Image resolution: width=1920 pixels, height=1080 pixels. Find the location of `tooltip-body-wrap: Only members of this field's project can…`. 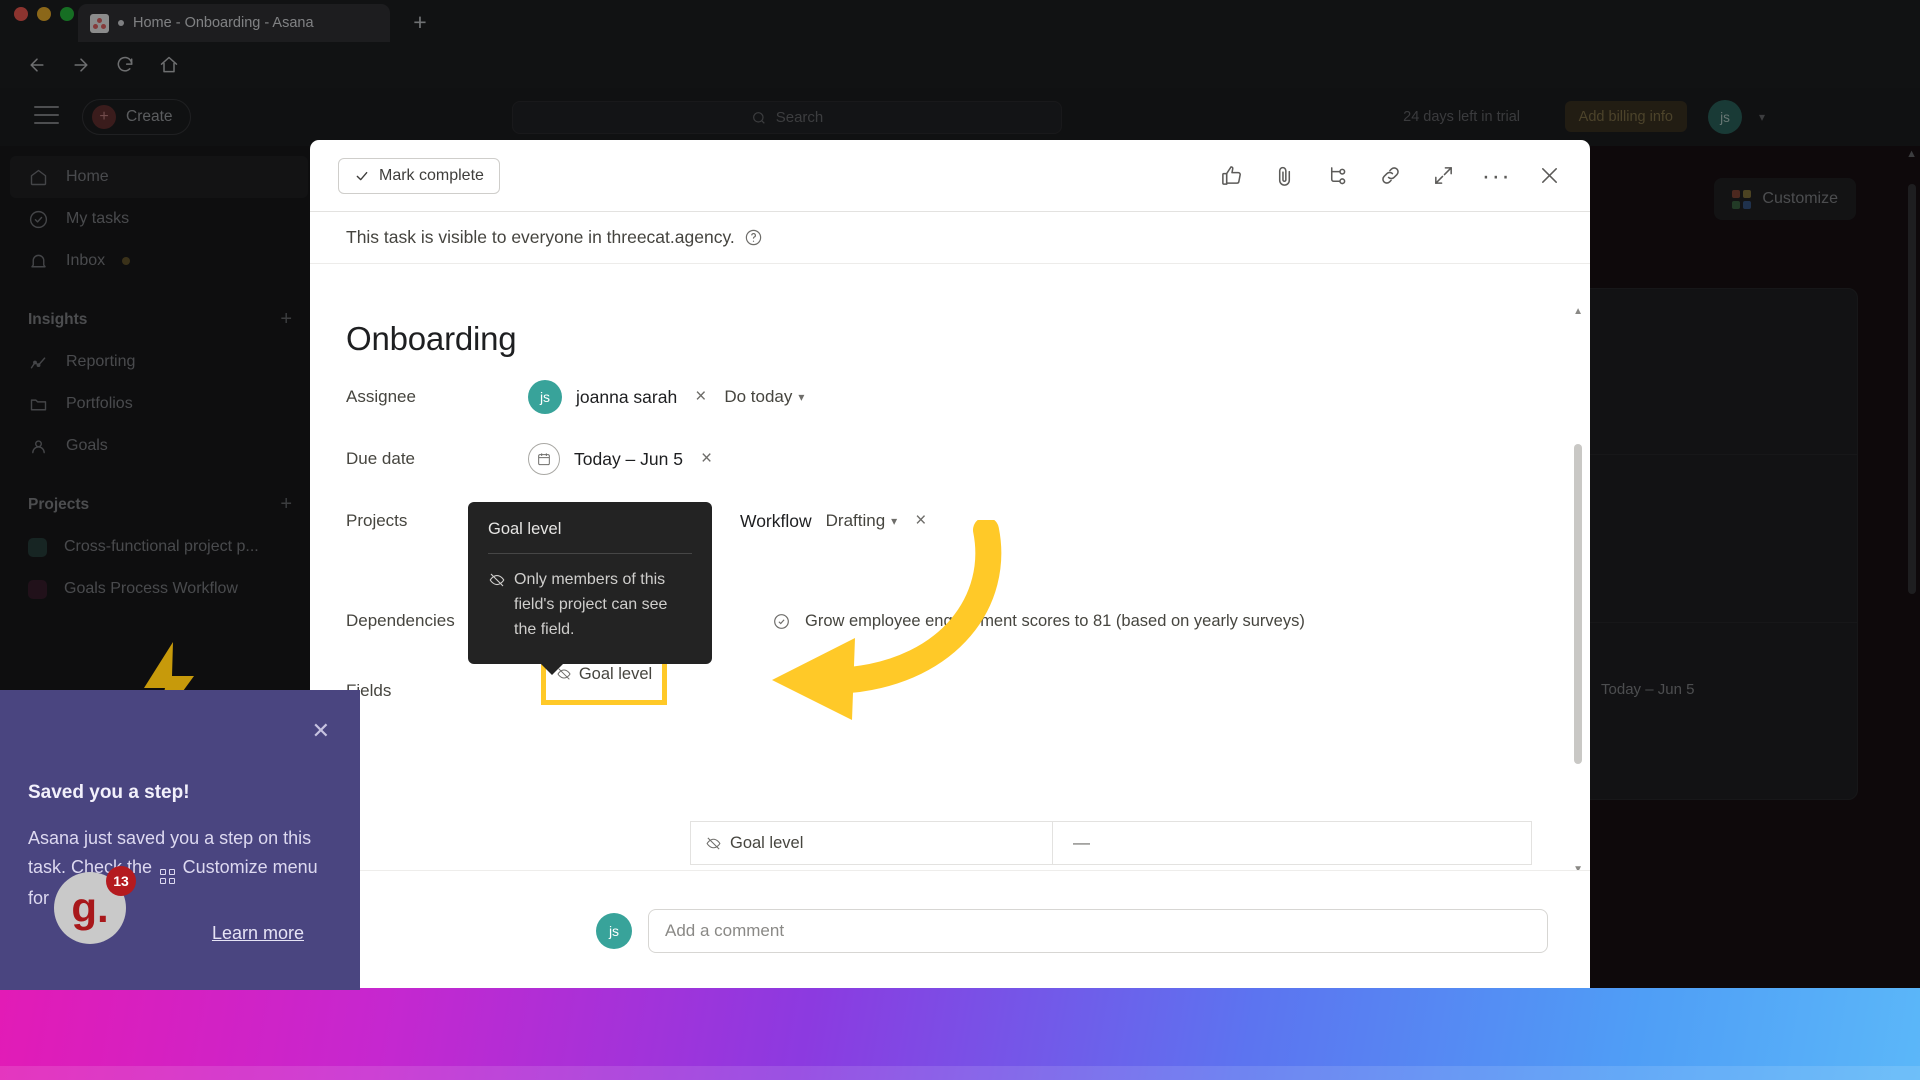

tooltip-body-wrap: Only members of this field's project can… is located at coordinates (590, 598).